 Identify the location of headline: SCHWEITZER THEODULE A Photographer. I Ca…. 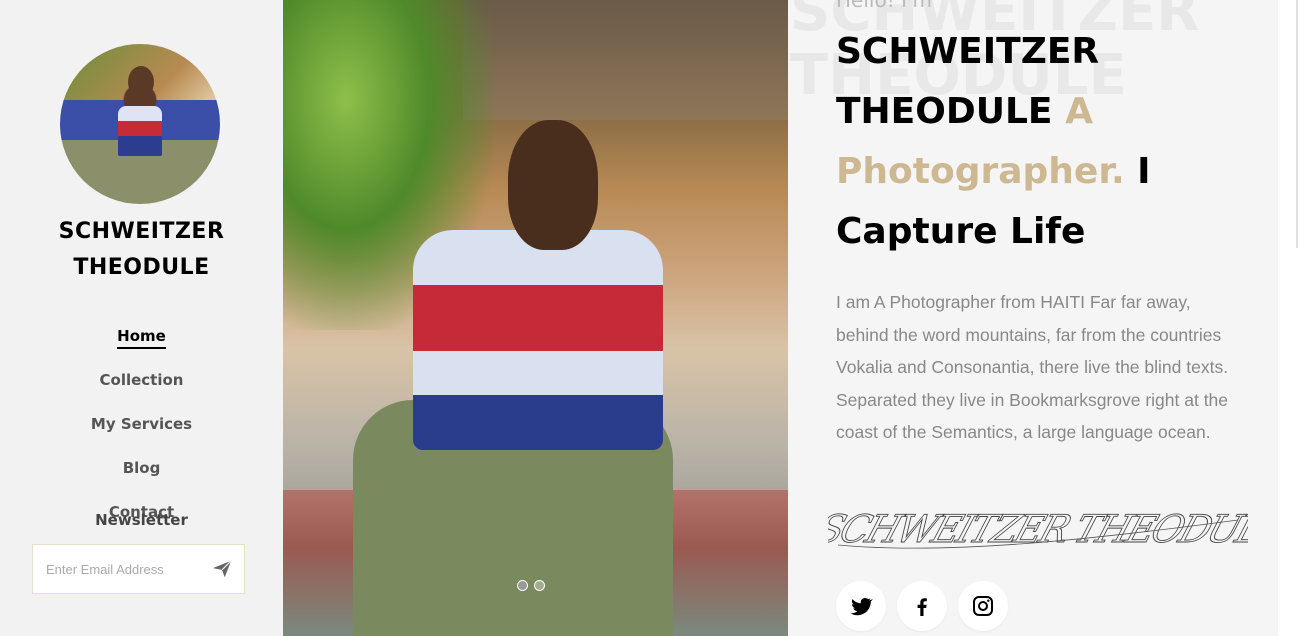
(1036, 142).